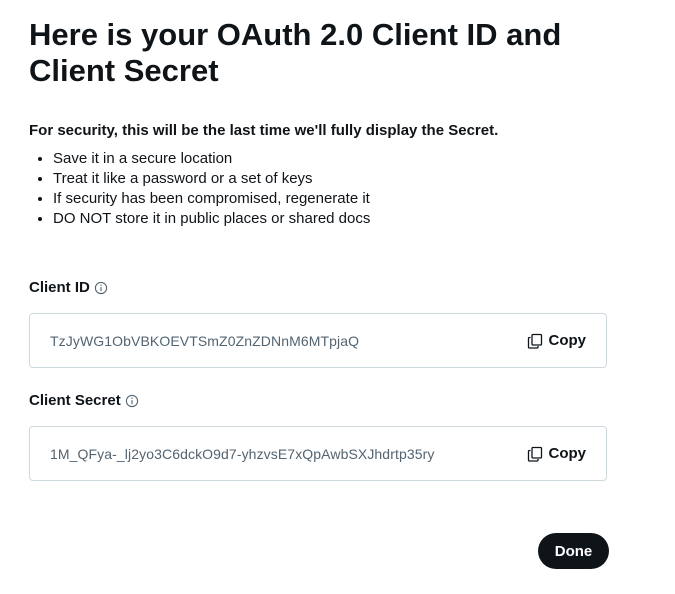 The height and width of the screenshot is (594, 675). What do you see at coordinates (573, 551) in the screenshot?
I see `done-button: Done` at bounding box center [573, 551].